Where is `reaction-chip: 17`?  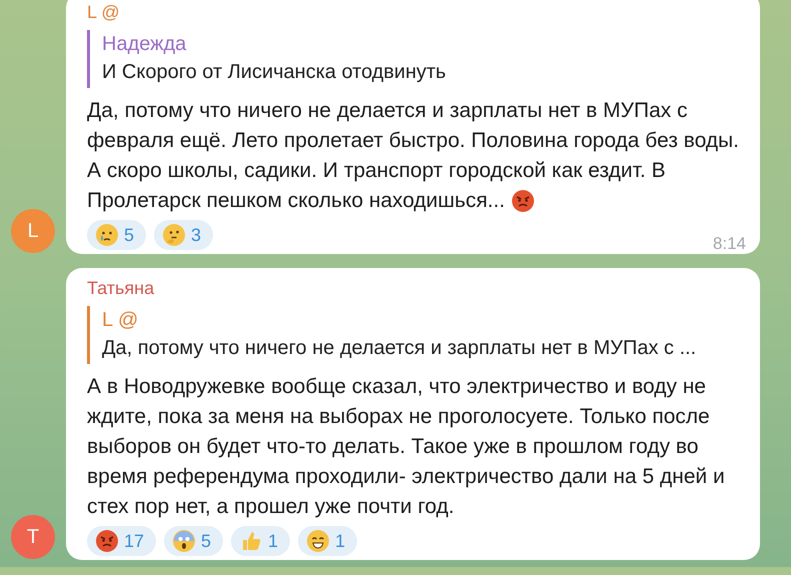 reaction-chip: 17 is located at coordinates (121, 541).